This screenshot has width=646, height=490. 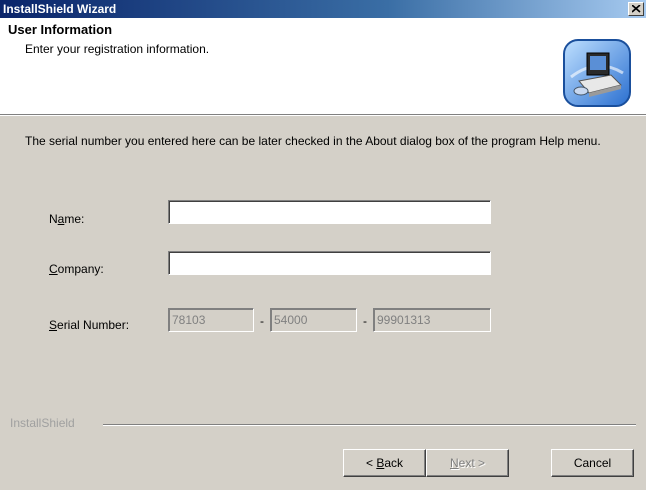 I want to click on company-label-part: ompany:, so click(x=80, y=269).